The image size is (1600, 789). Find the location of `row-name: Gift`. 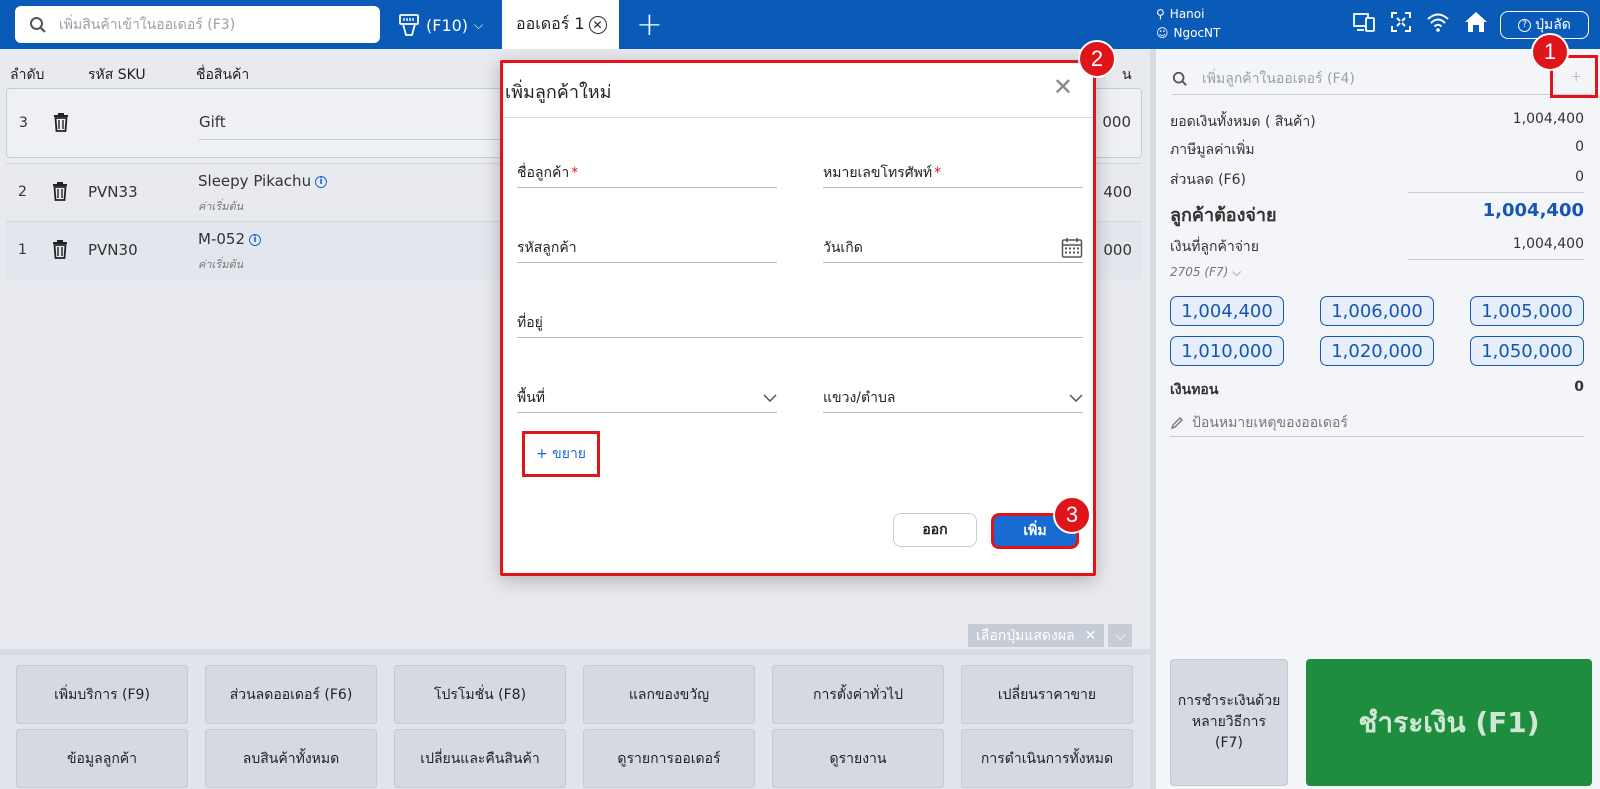

row-name: Gift is located at coordinates (212, 122).